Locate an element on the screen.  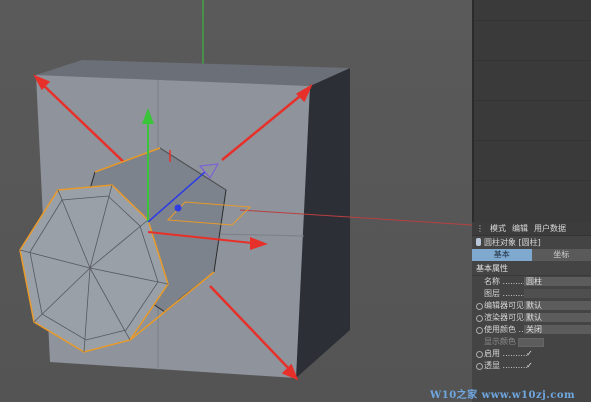
menu-item-user-data: 用户数据 is located at coordinates (550, 228).